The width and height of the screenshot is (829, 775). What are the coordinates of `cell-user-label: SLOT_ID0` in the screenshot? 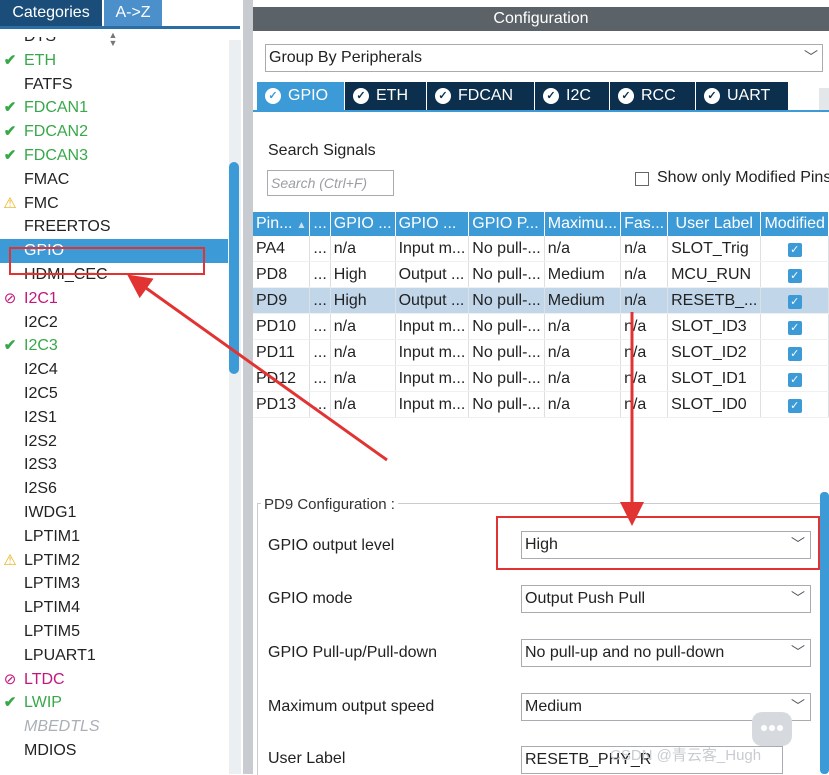 It's located at (714, 404).